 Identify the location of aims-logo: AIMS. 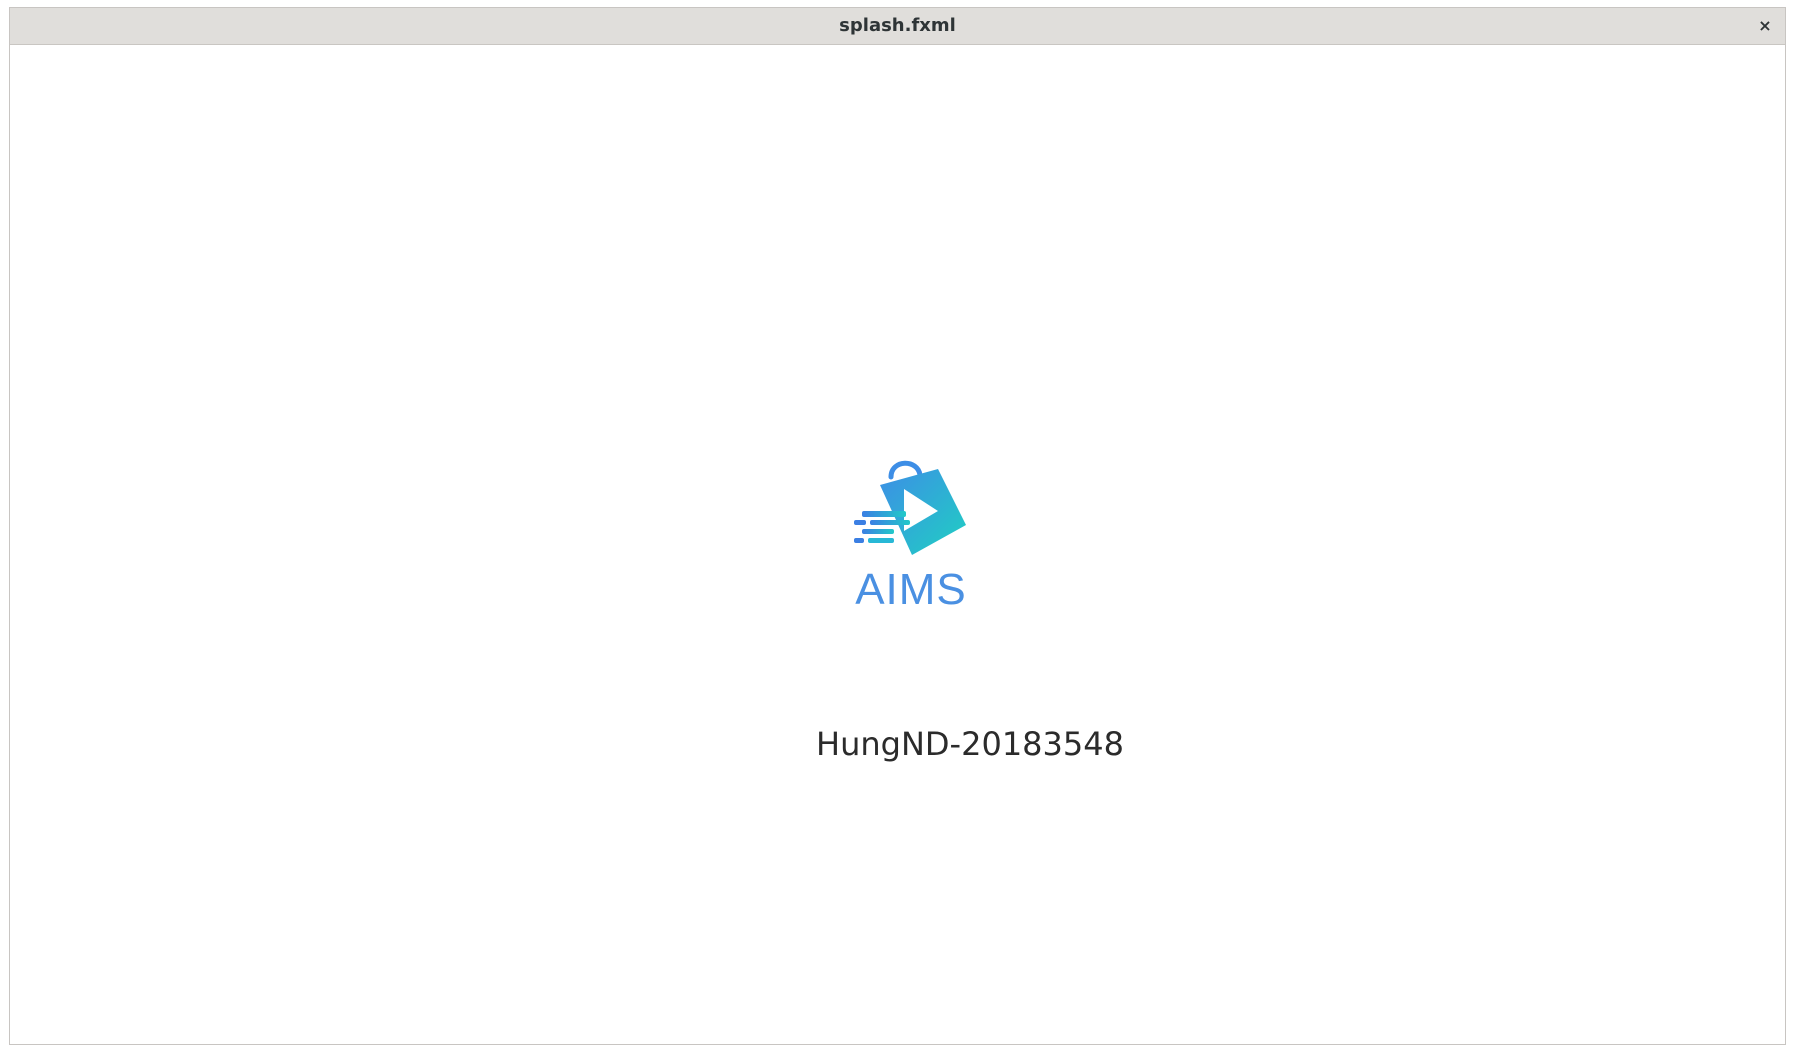
(911, 537).